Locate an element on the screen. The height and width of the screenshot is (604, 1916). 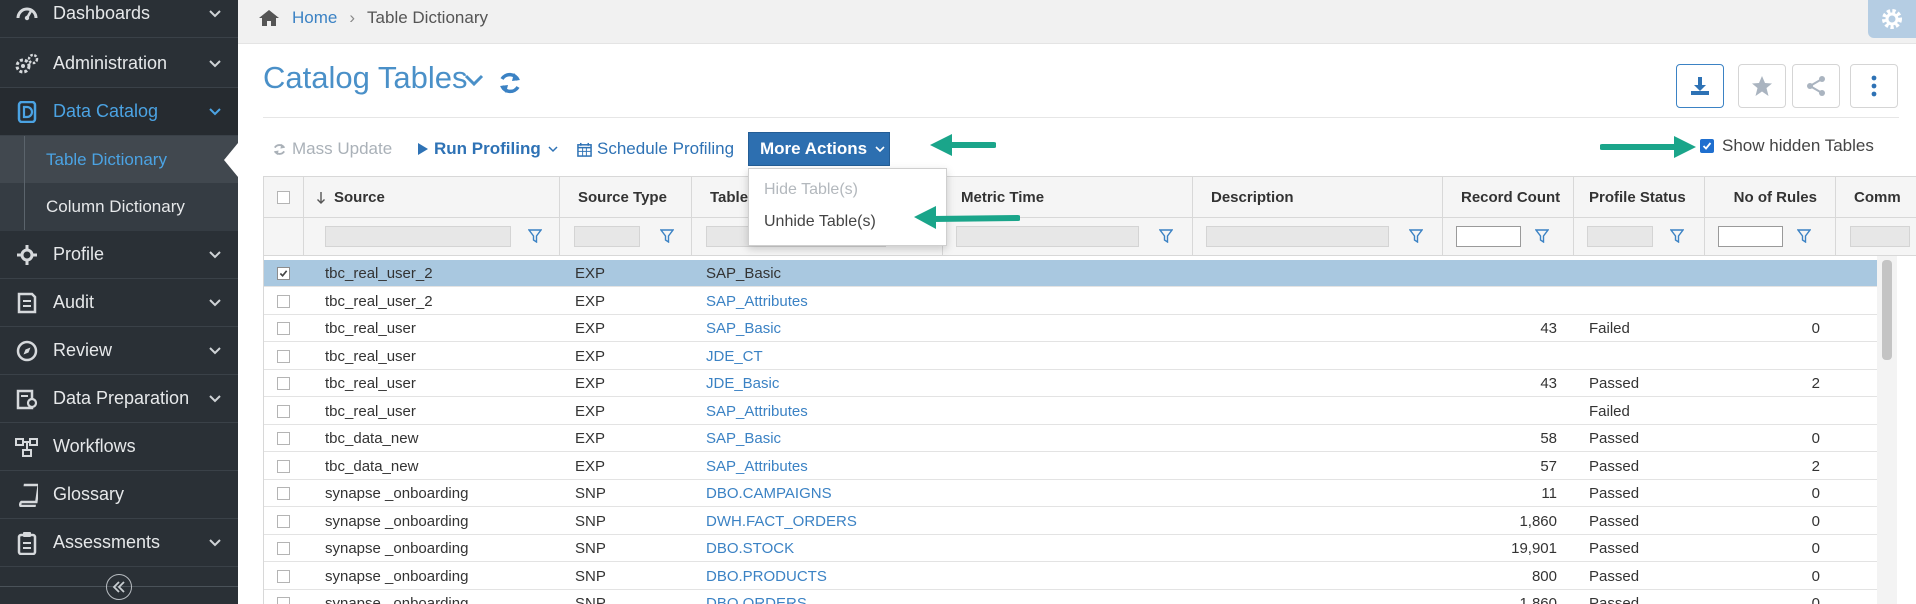
unhide-tables-menu-item: Unhide Table(s) is located at coordinates (820, 222).